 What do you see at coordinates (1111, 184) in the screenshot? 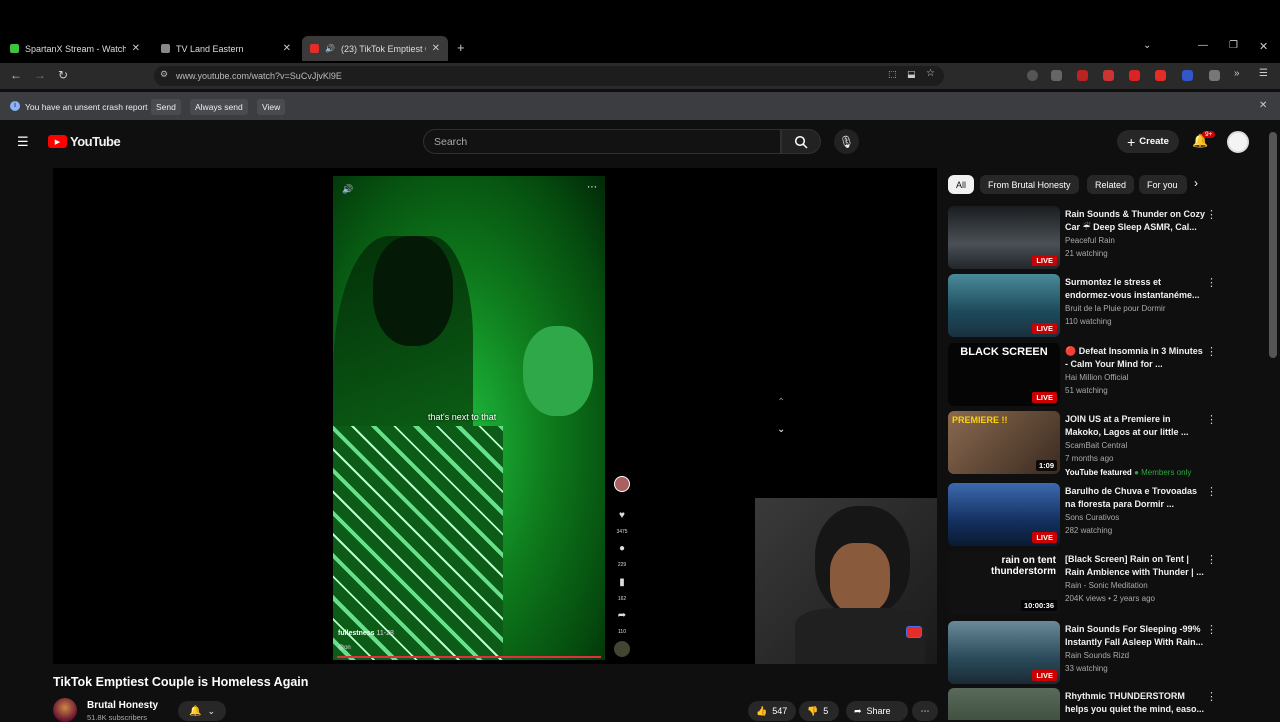
I see `chip-related: Related` at bounding box center [1111, 184].